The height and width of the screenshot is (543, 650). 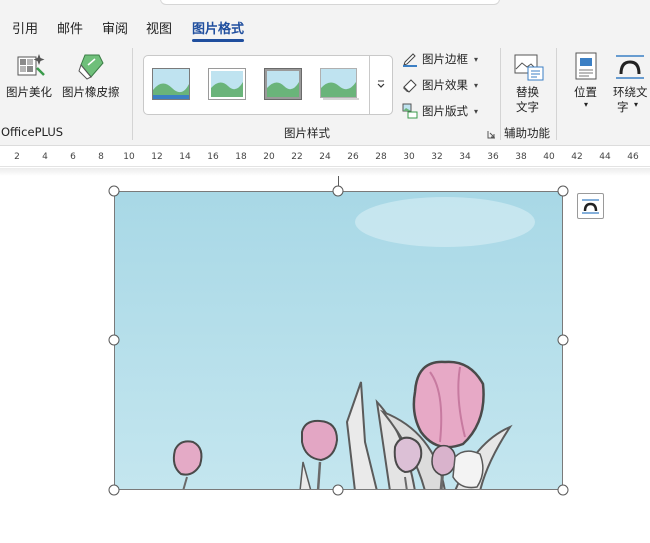 I want to click on ruler-tick: 36, so click(x=493, y=157).